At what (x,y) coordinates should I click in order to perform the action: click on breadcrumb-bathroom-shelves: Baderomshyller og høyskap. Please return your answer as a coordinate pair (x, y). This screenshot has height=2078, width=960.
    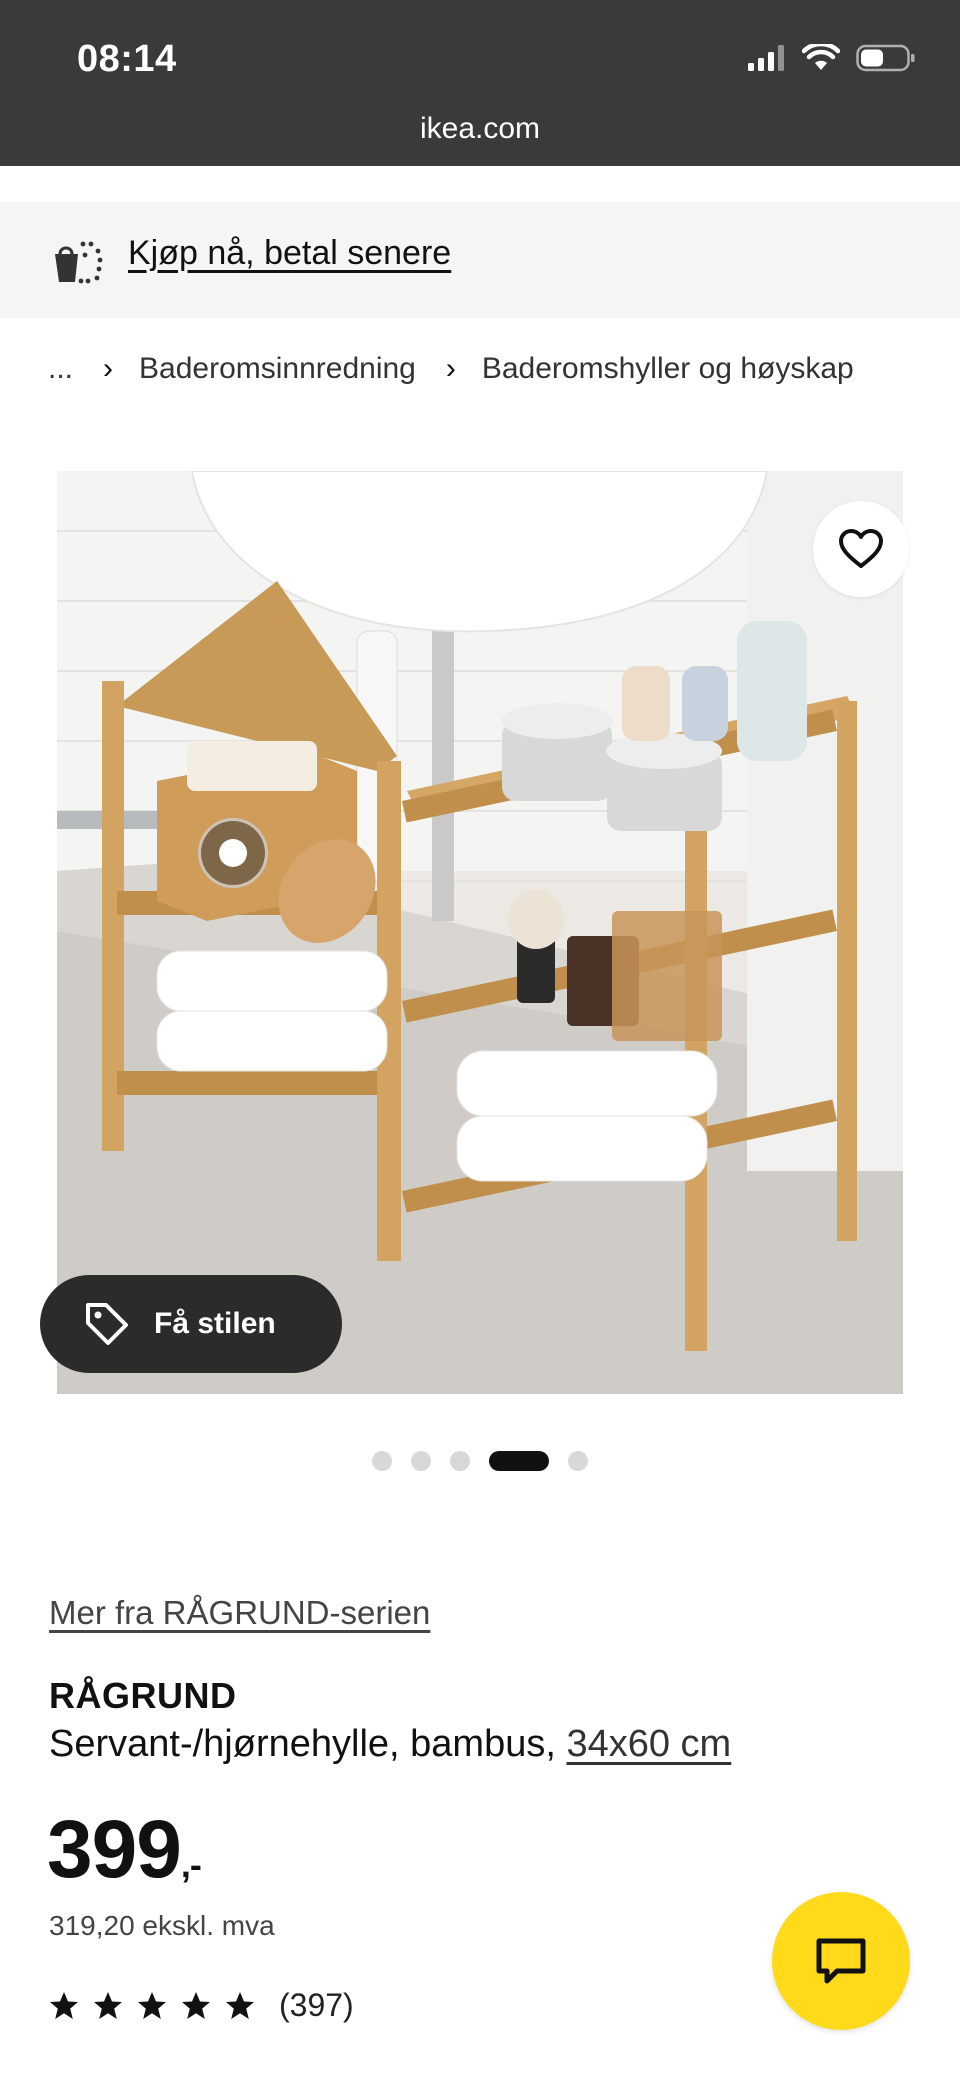
    Looking at the image, I should click on (668, 369).